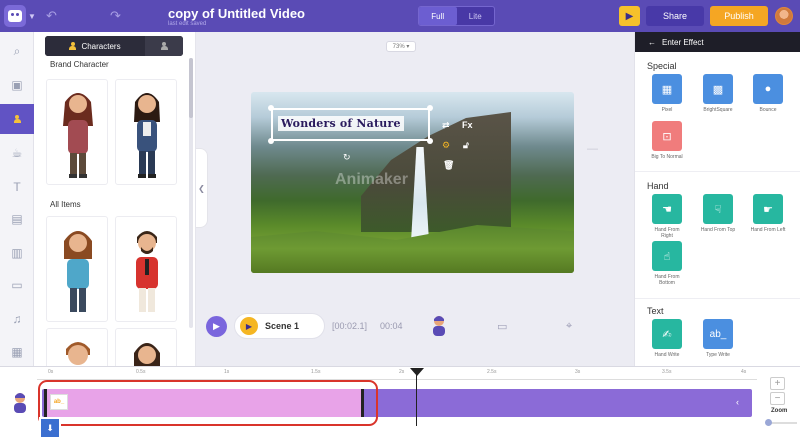 This screenshot has width=800, height=439. I want to click on text-icon: T, so click(17, 187).